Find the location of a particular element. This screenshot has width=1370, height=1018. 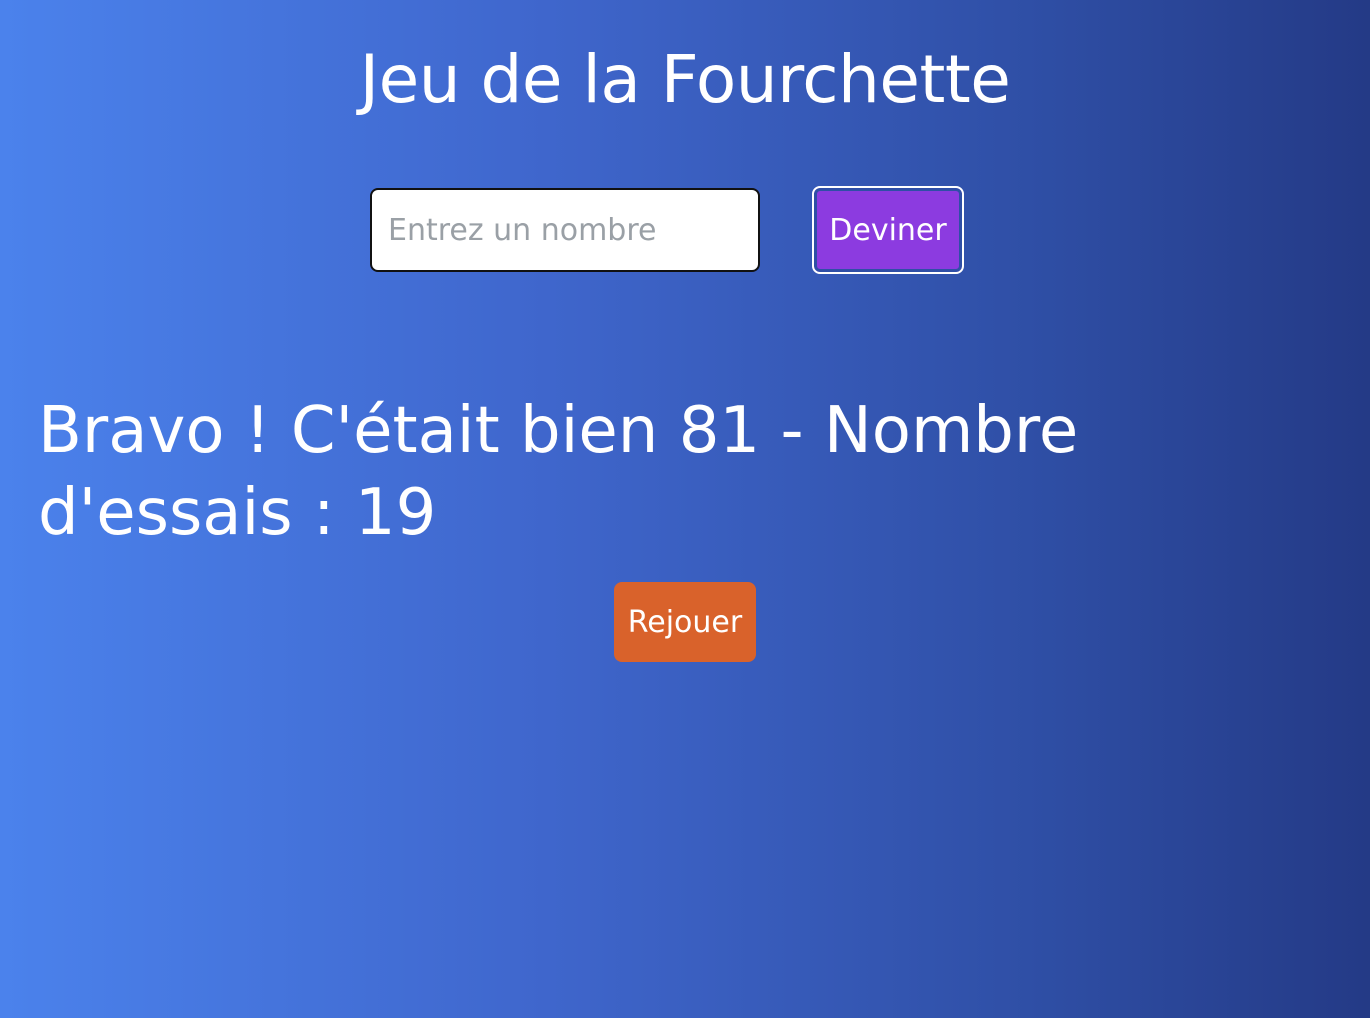

guess-button: Deviner is located at coordinates (888, 230).